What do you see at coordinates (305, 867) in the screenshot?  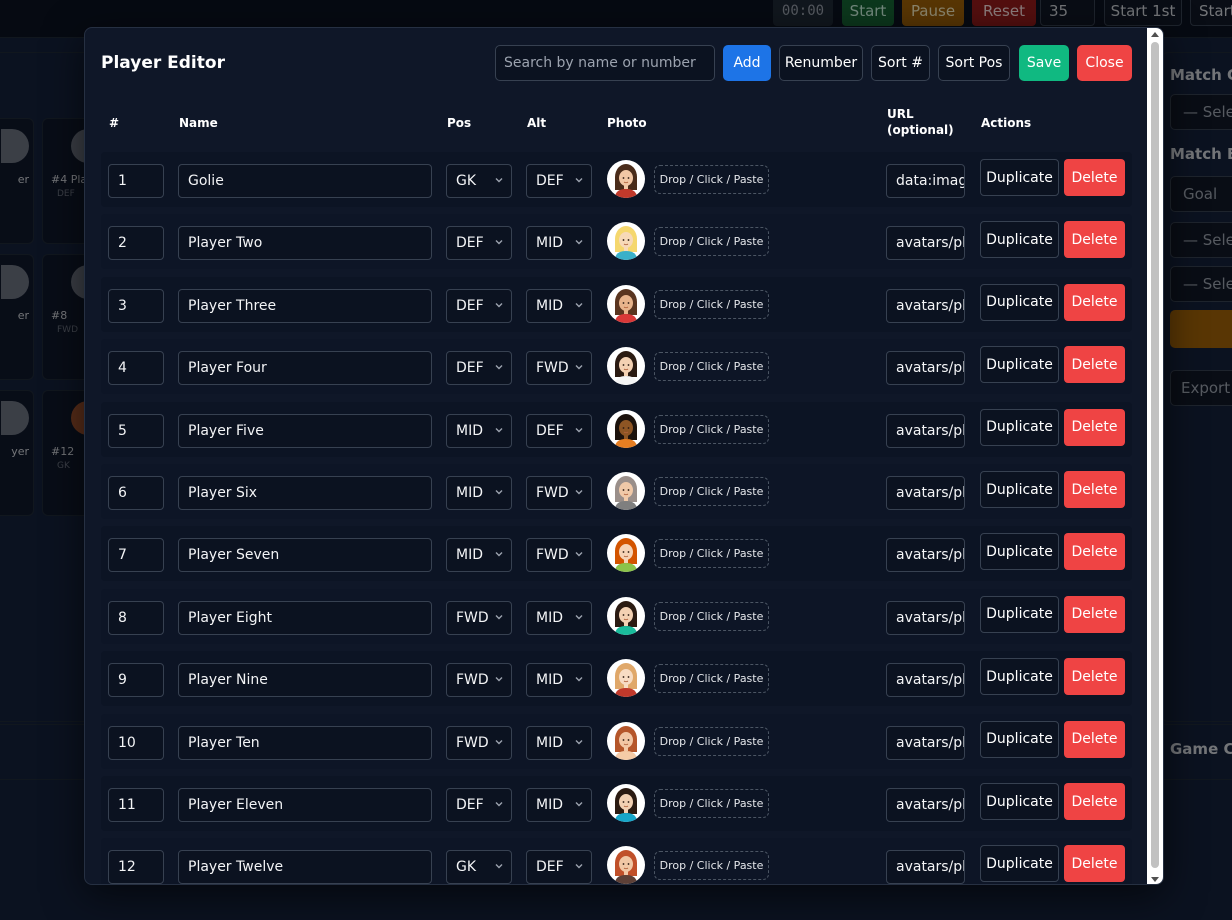 I see `name-input: Player Twelve` at bounding box center [305, 867].